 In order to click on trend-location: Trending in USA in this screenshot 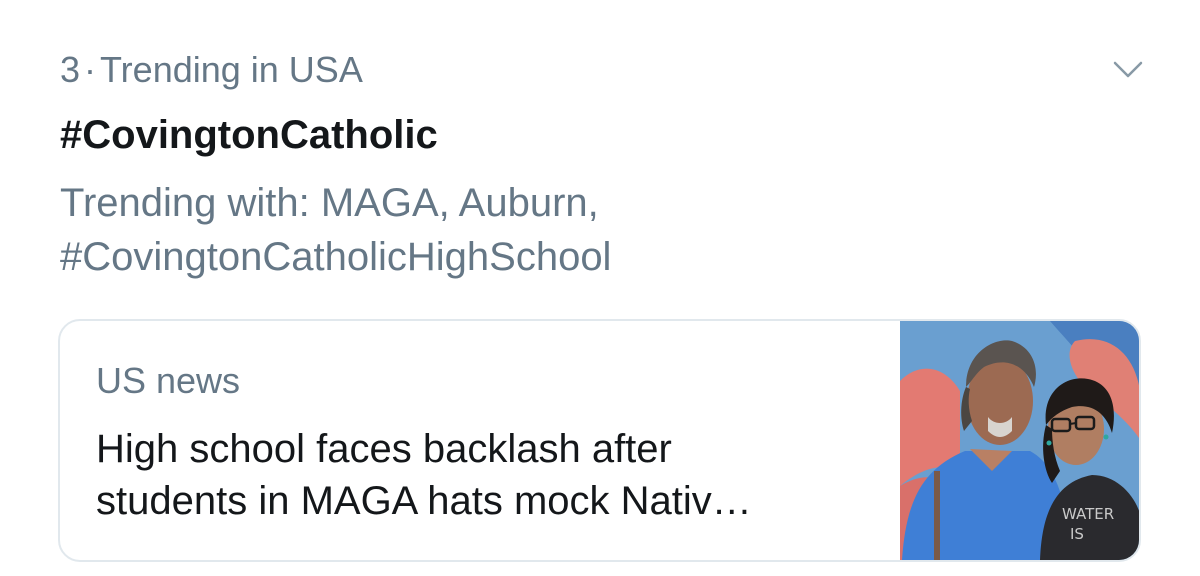, I will do `click(231, 69)`.